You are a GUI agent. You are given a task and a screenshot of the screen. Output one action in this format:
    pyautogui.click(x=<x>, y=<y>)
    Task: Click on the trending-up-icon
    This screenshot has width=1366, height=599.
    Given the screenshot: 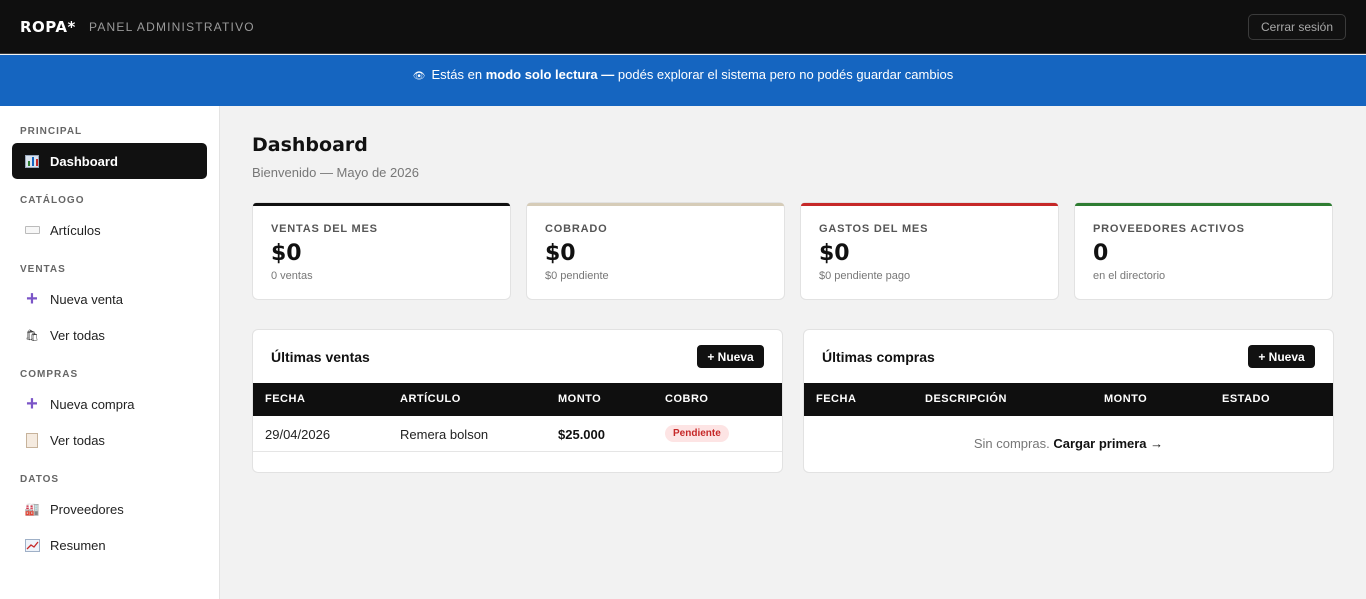 What is the action you would take?
    pyautogui.click(x=32, y=545)
    